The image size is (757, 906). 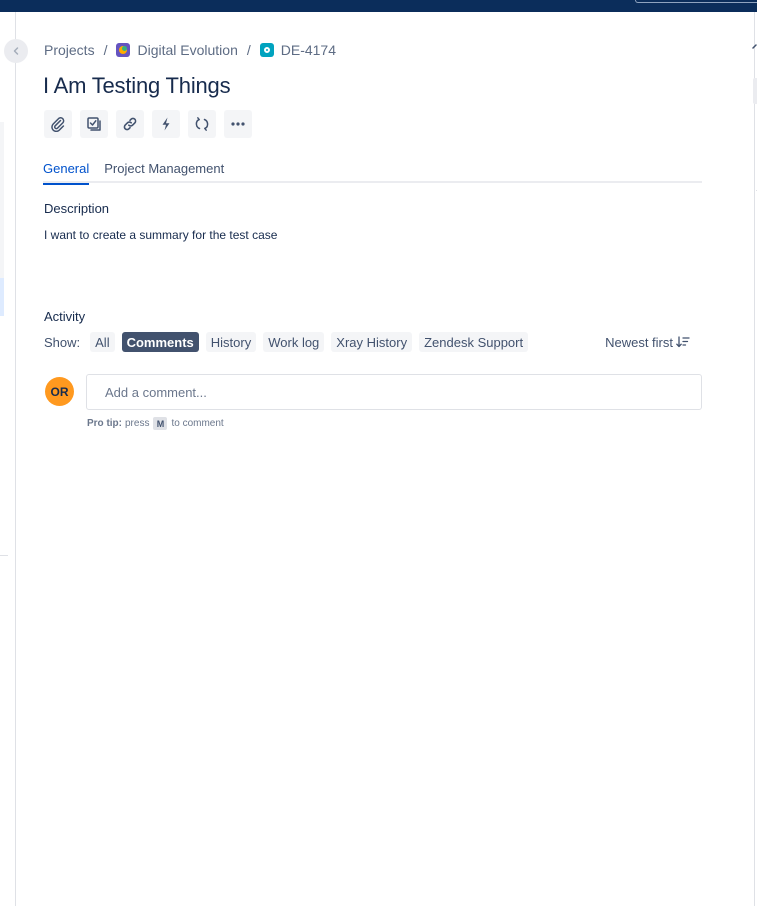 I want to click on sync-icon, so click(x=202, y=124).